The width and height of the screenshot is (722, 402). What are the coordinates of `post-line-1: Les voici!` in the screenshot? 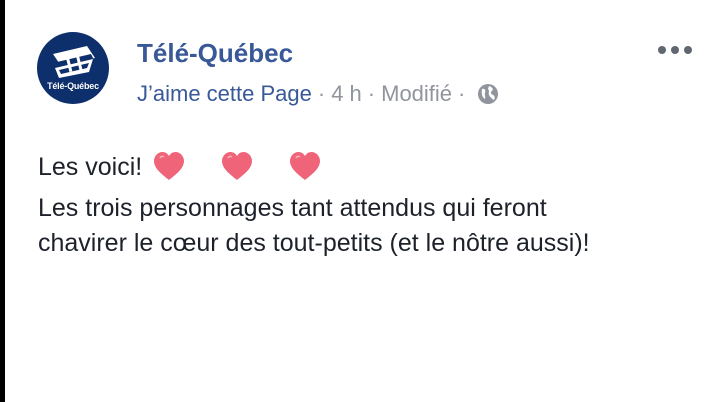 It's located at (373, 170).